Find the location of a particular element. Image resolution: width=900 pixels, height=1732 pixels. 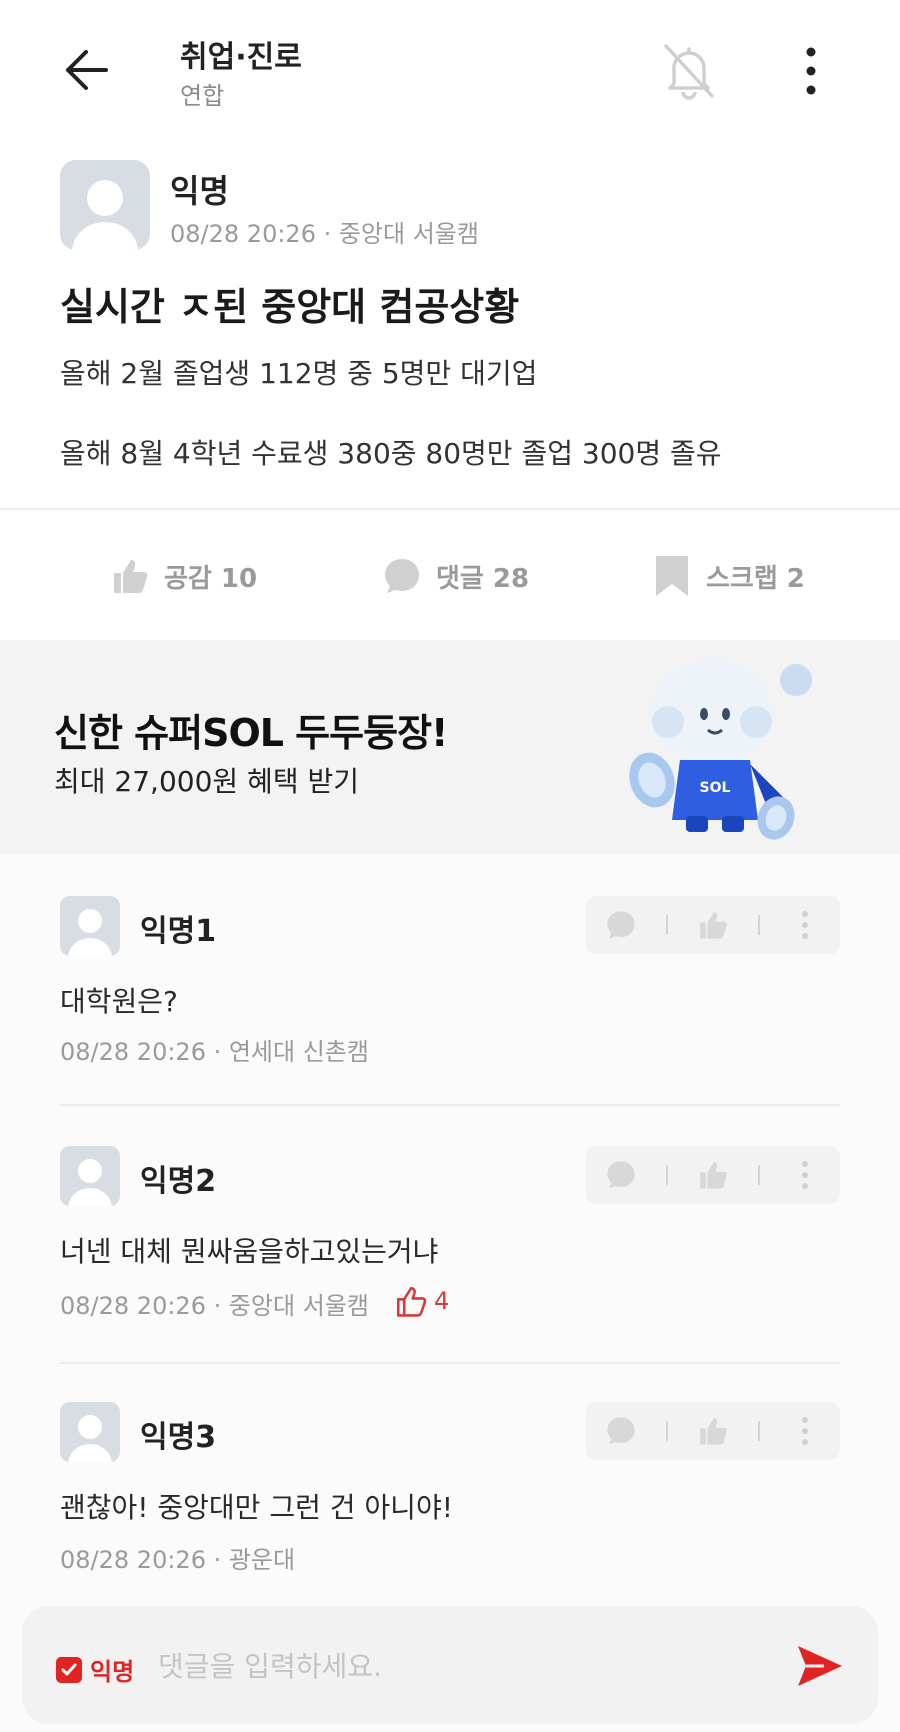

post-title: 실시간 ㅈ된 중앙대 컴공상황 is located at coordinates (290, 307).